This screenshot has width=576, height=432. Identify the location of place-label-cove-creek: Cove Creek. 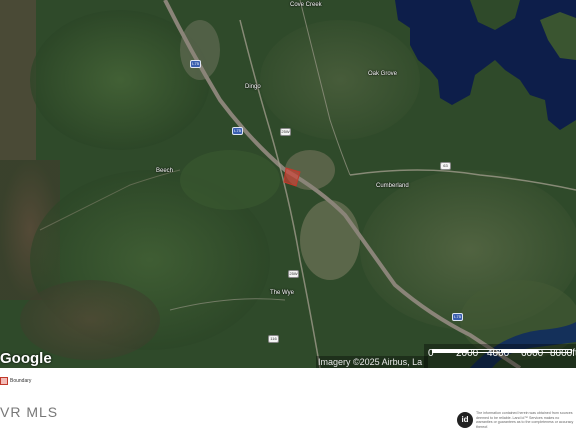
(306, 5).